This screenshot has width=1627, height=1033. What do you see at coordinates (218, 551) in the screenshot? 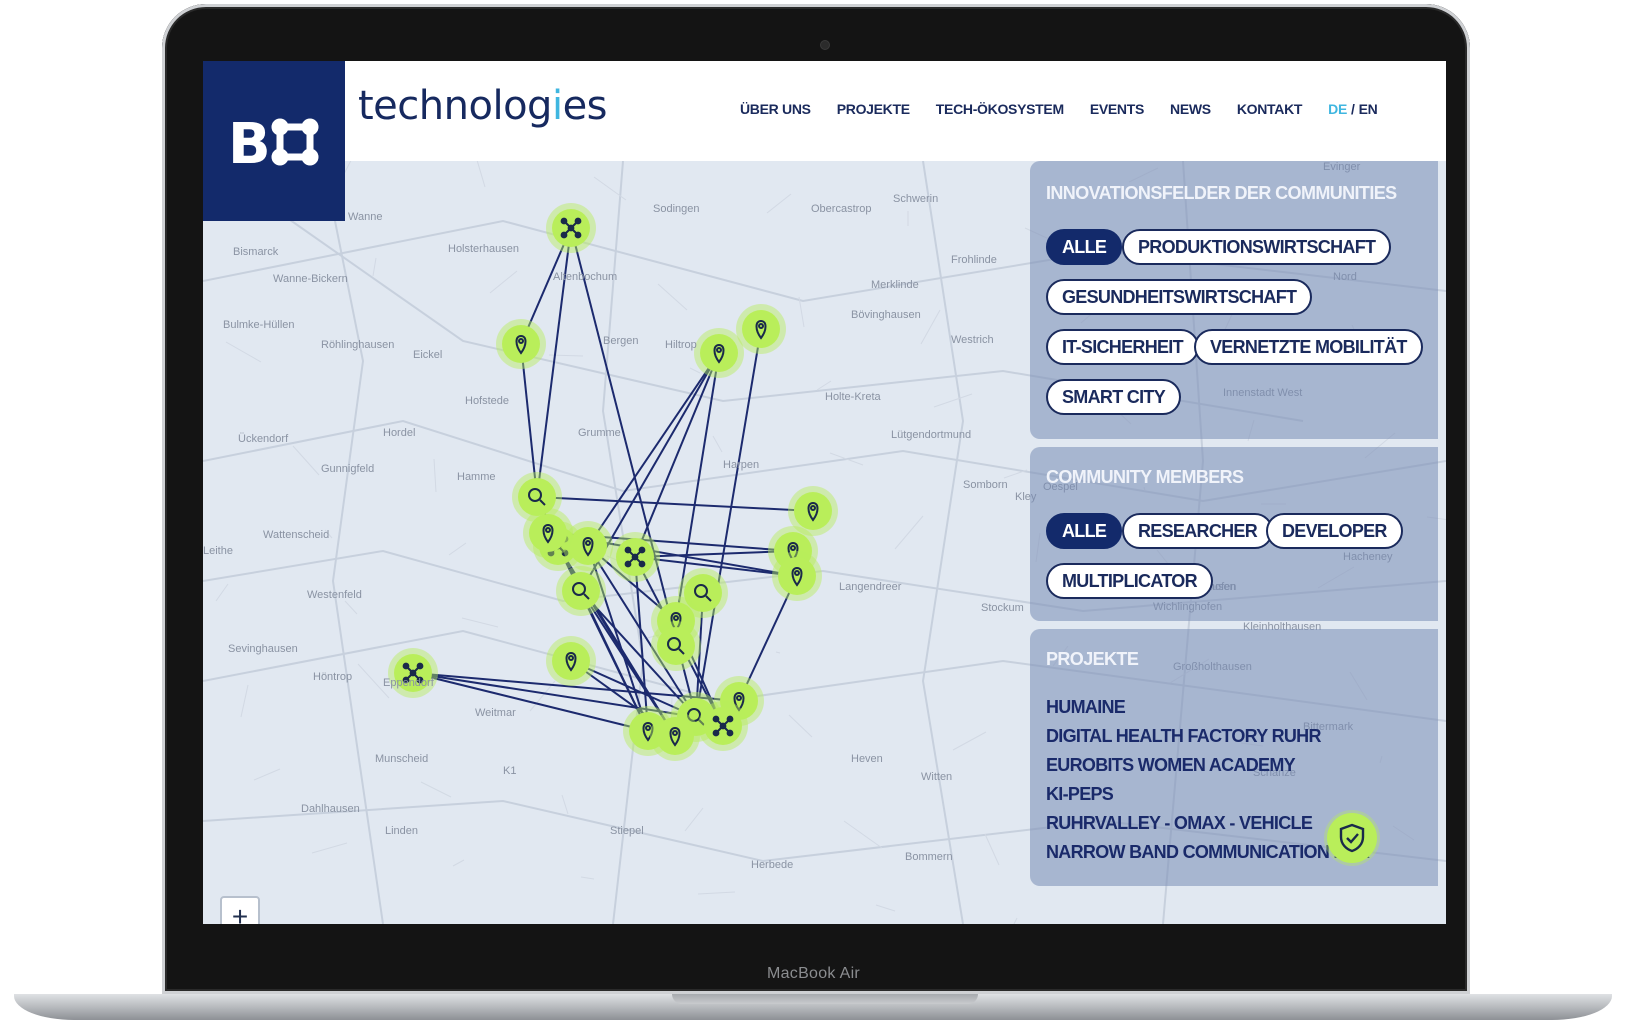
I see `map-place-label: Leithe` at bounding box center [218, 551].